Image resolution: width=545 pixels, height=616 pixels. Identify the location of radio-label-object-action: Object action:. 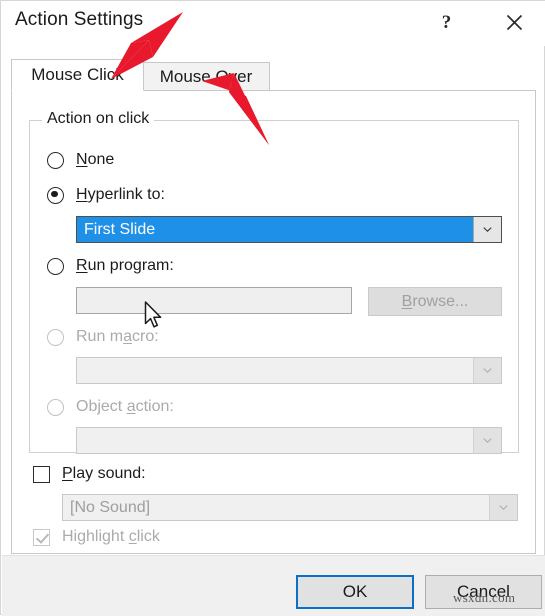
(125, 406).